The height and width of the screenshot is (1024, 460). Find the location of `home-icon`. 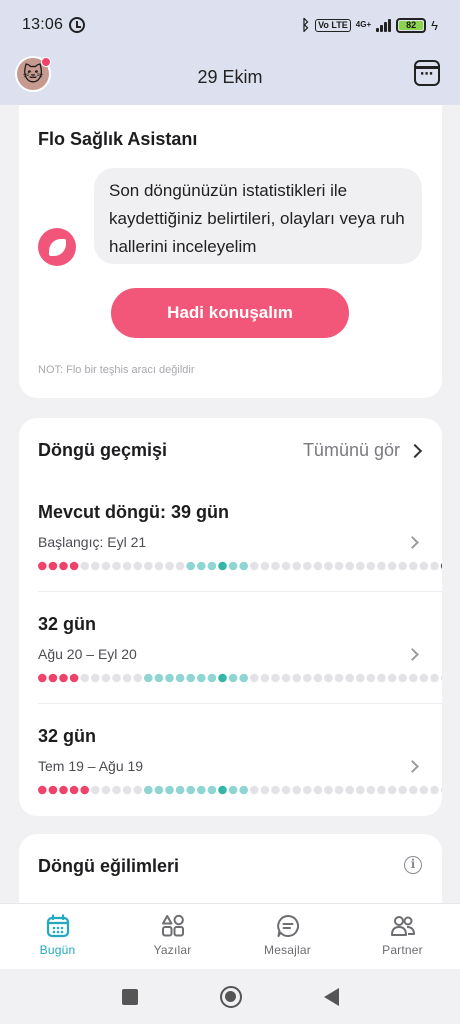

home-icon is located at coordinates (230, 996).